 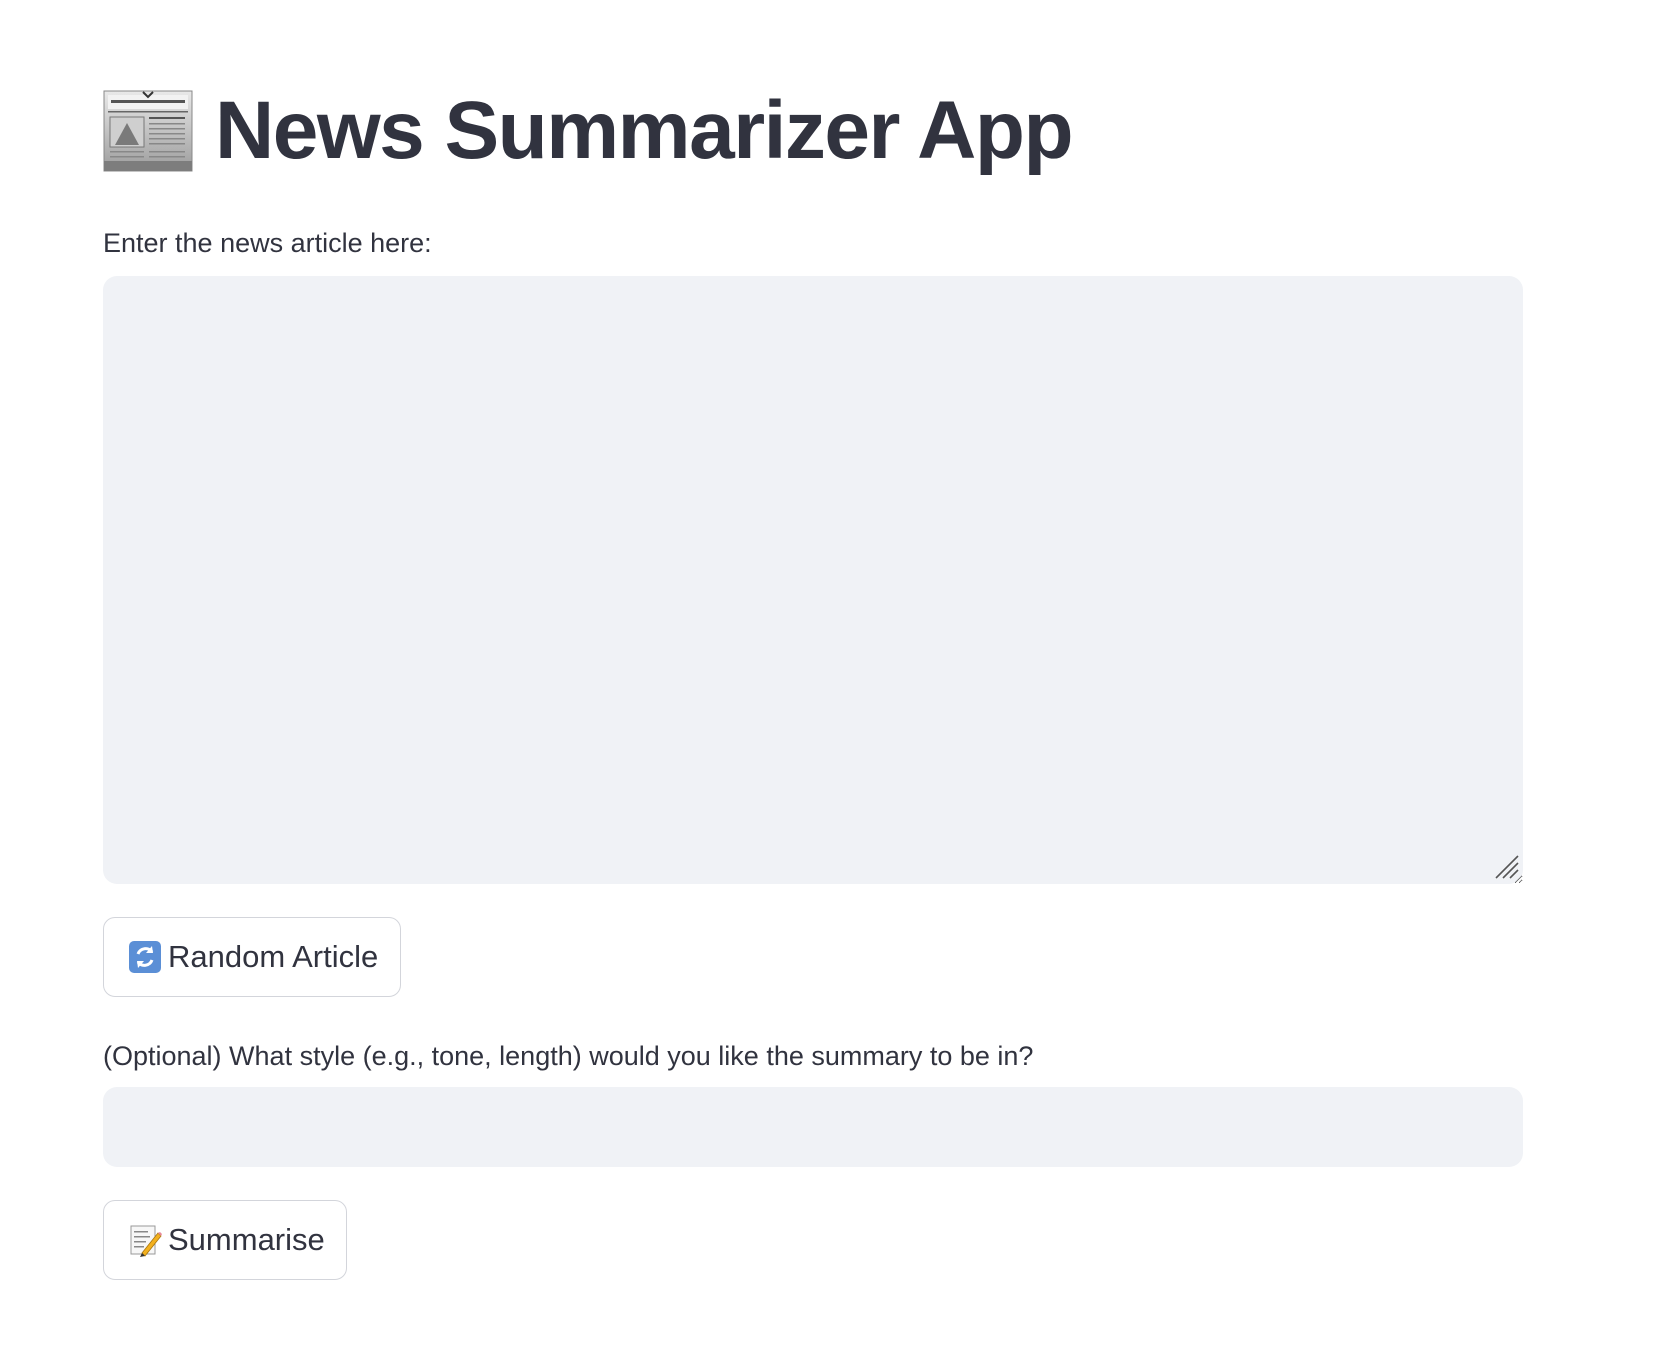 I want to click on newspaper-icon, so click(x=148, y=131).